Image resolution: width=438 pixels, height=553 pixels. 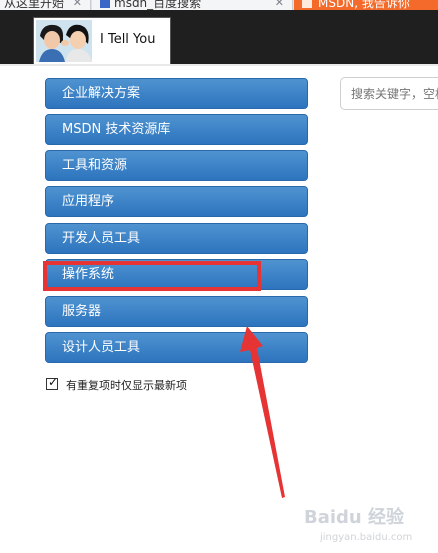 I want to click on baidu-watermark-url: jingyan.baidu.com, so click(x=366, y=537).